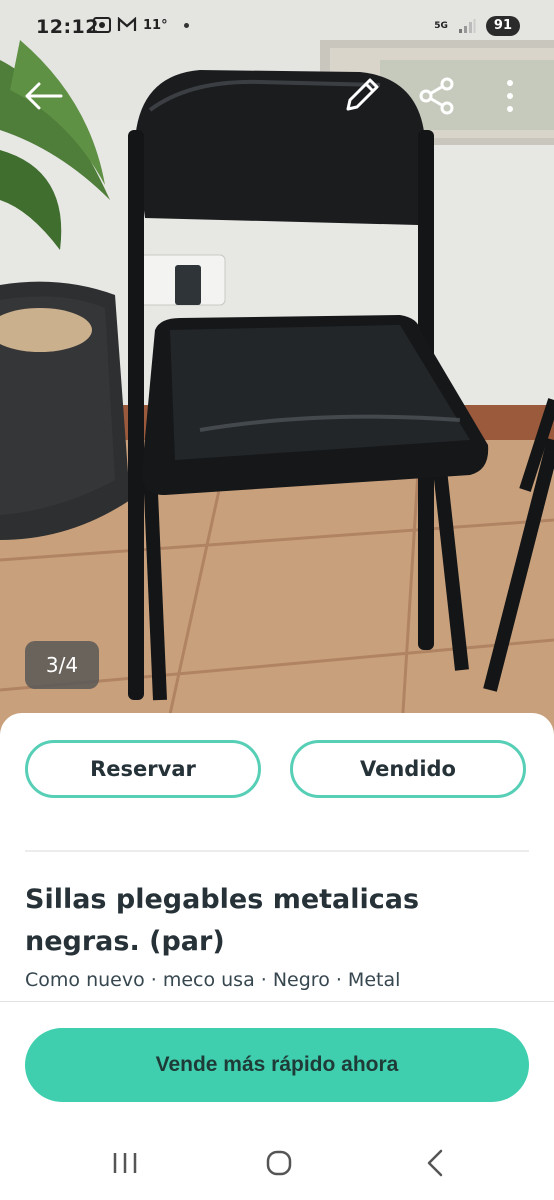  What do you see at coordinates (277, 1065) in the screenshot?
I see `sell-faster-button: Vende más rápido ahora` at bounding box center [277, 1065].